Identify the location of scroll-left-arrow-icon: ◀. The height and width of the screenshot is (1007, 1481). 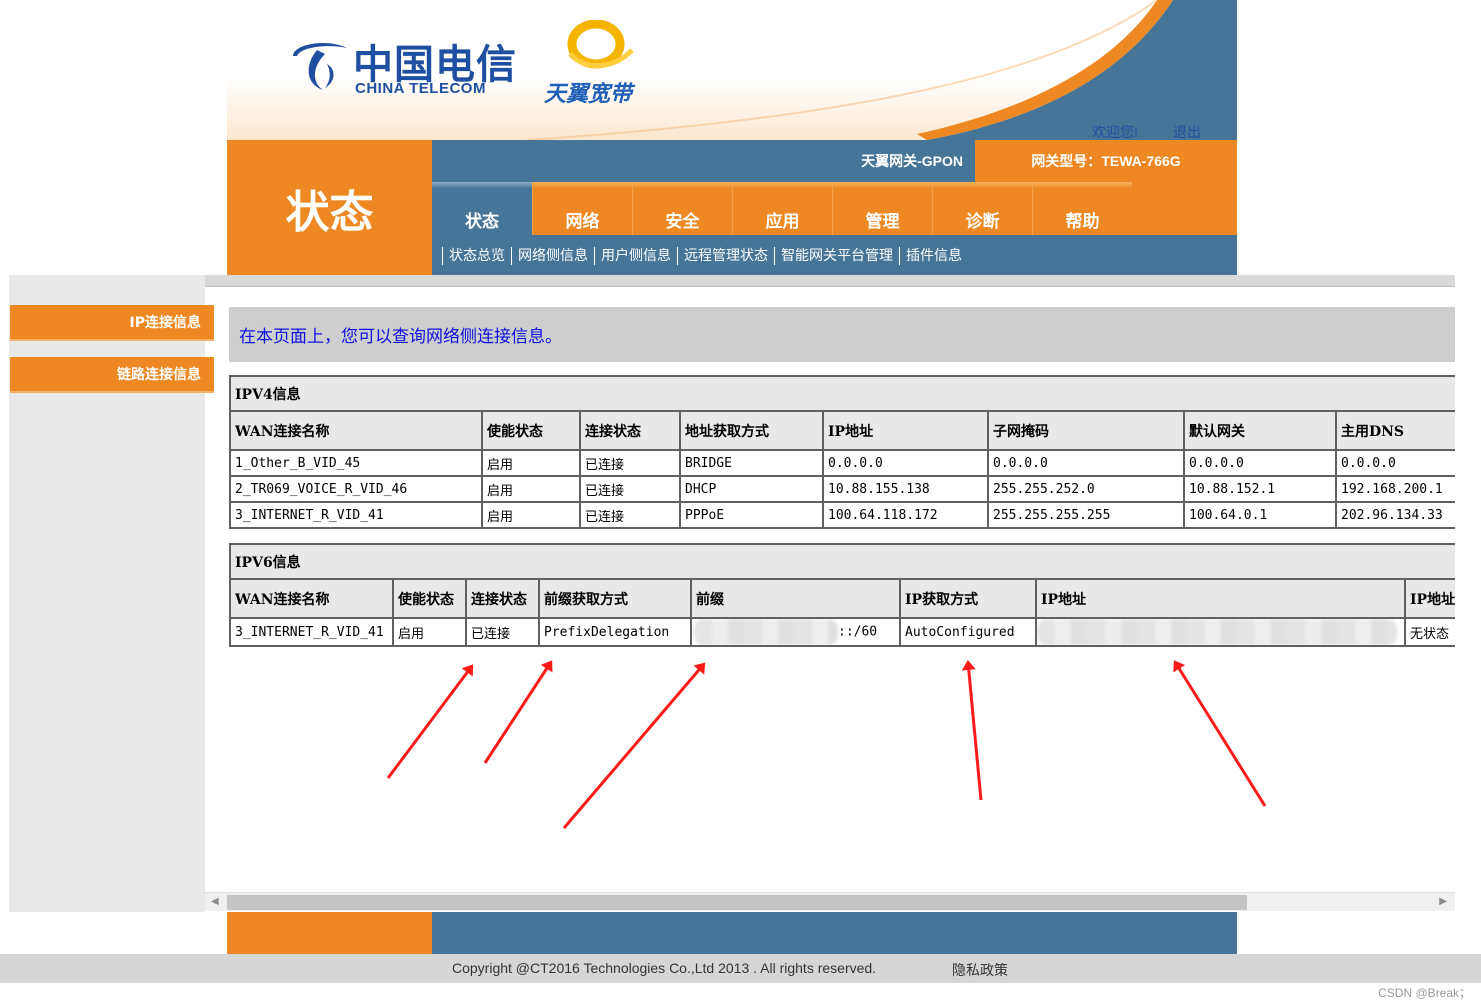
(215, 901).